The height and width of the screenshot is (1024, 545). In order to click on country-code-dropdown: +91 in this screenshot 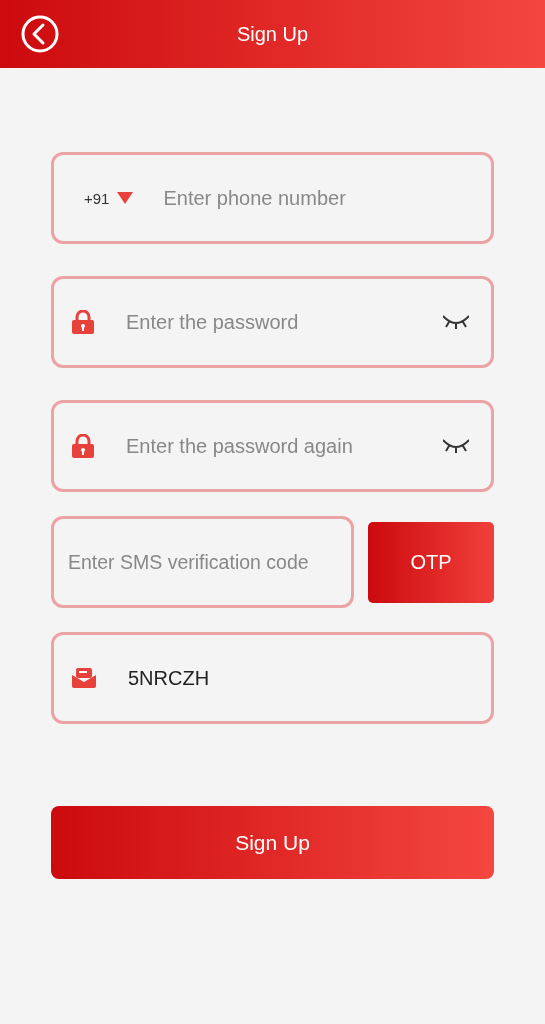, I will do `click(103, 198)`.